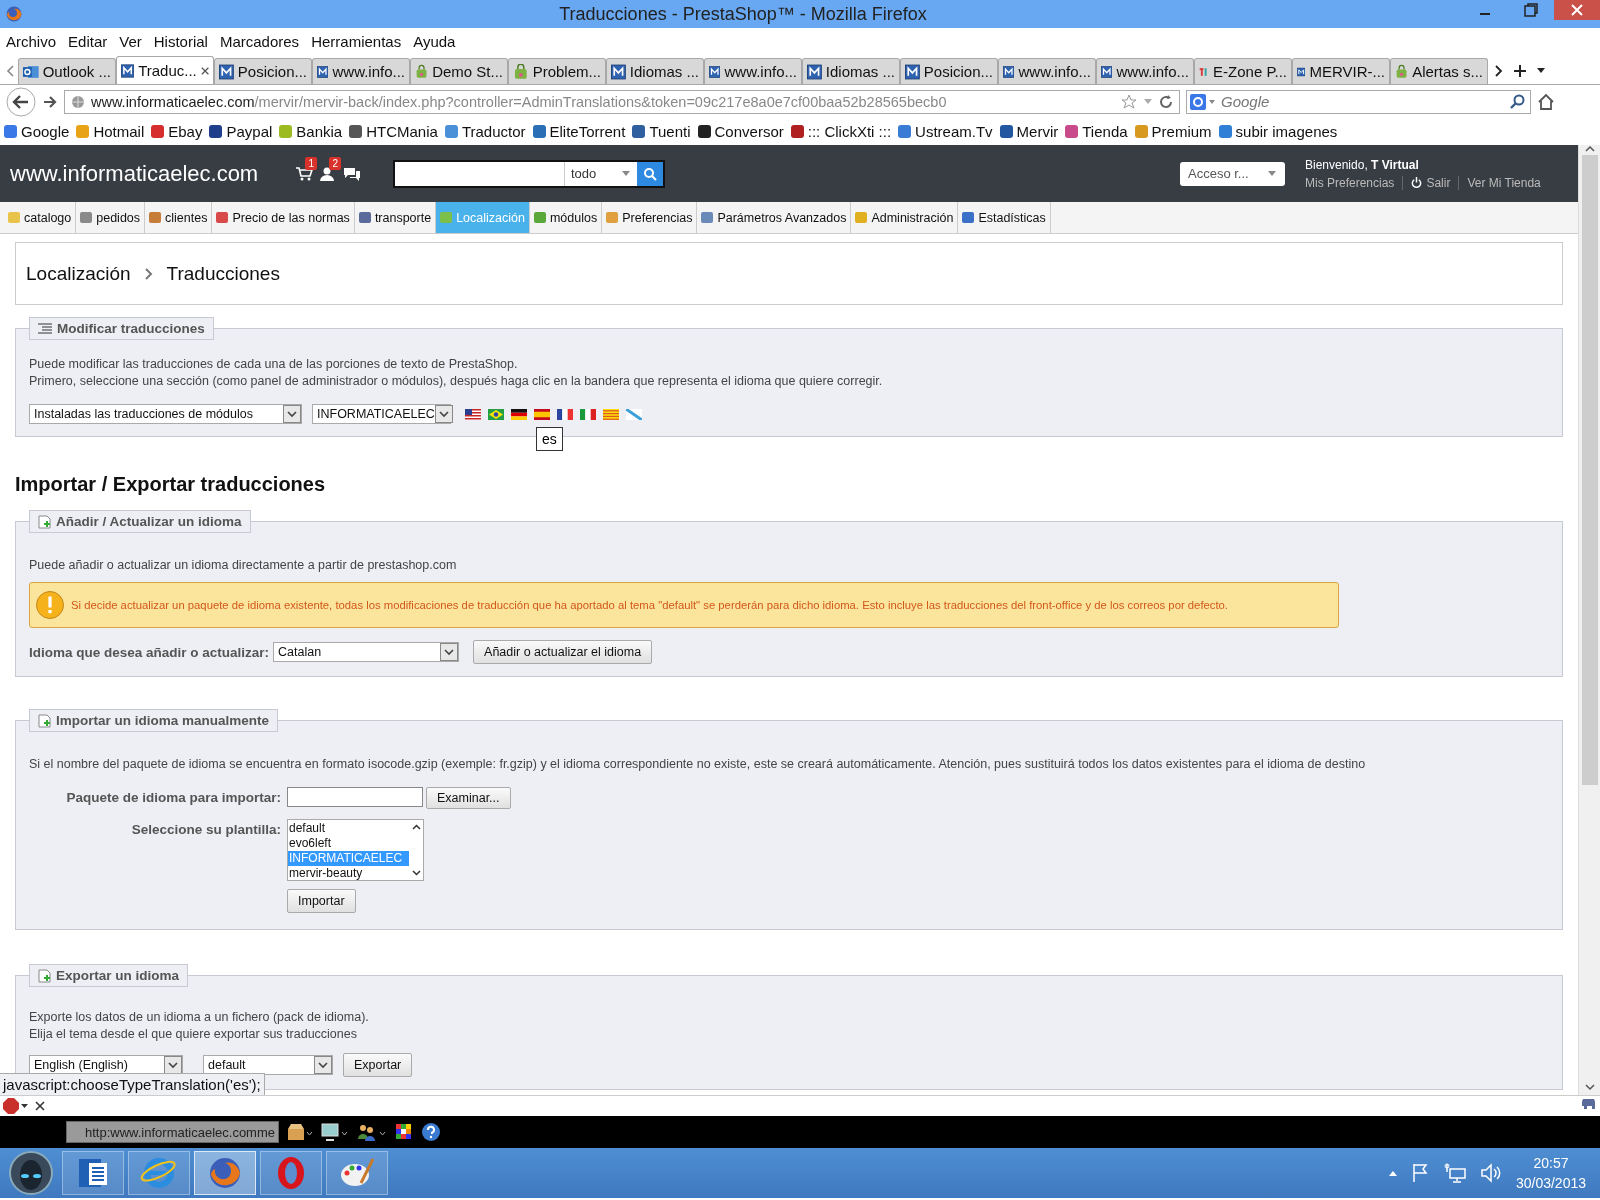  What do you see at coordinates (241, 131) in the screenshot?
I see `bookmark: Paypal` at bounding box center [241, 131].